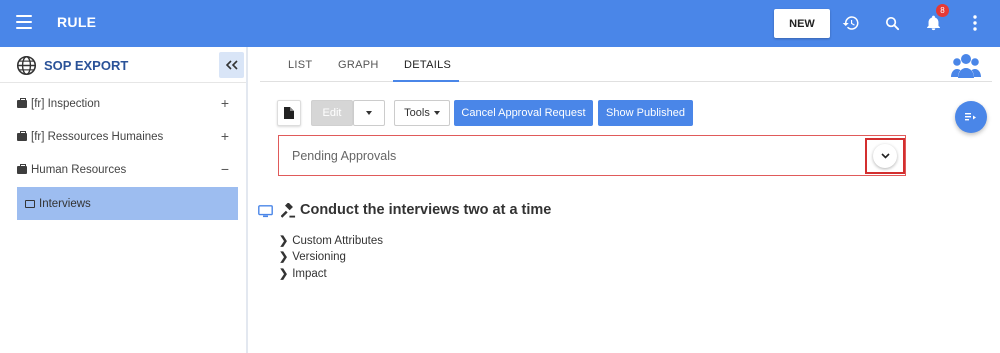  I want to click on tree-item-label: Human Resources, so click(79, 170).